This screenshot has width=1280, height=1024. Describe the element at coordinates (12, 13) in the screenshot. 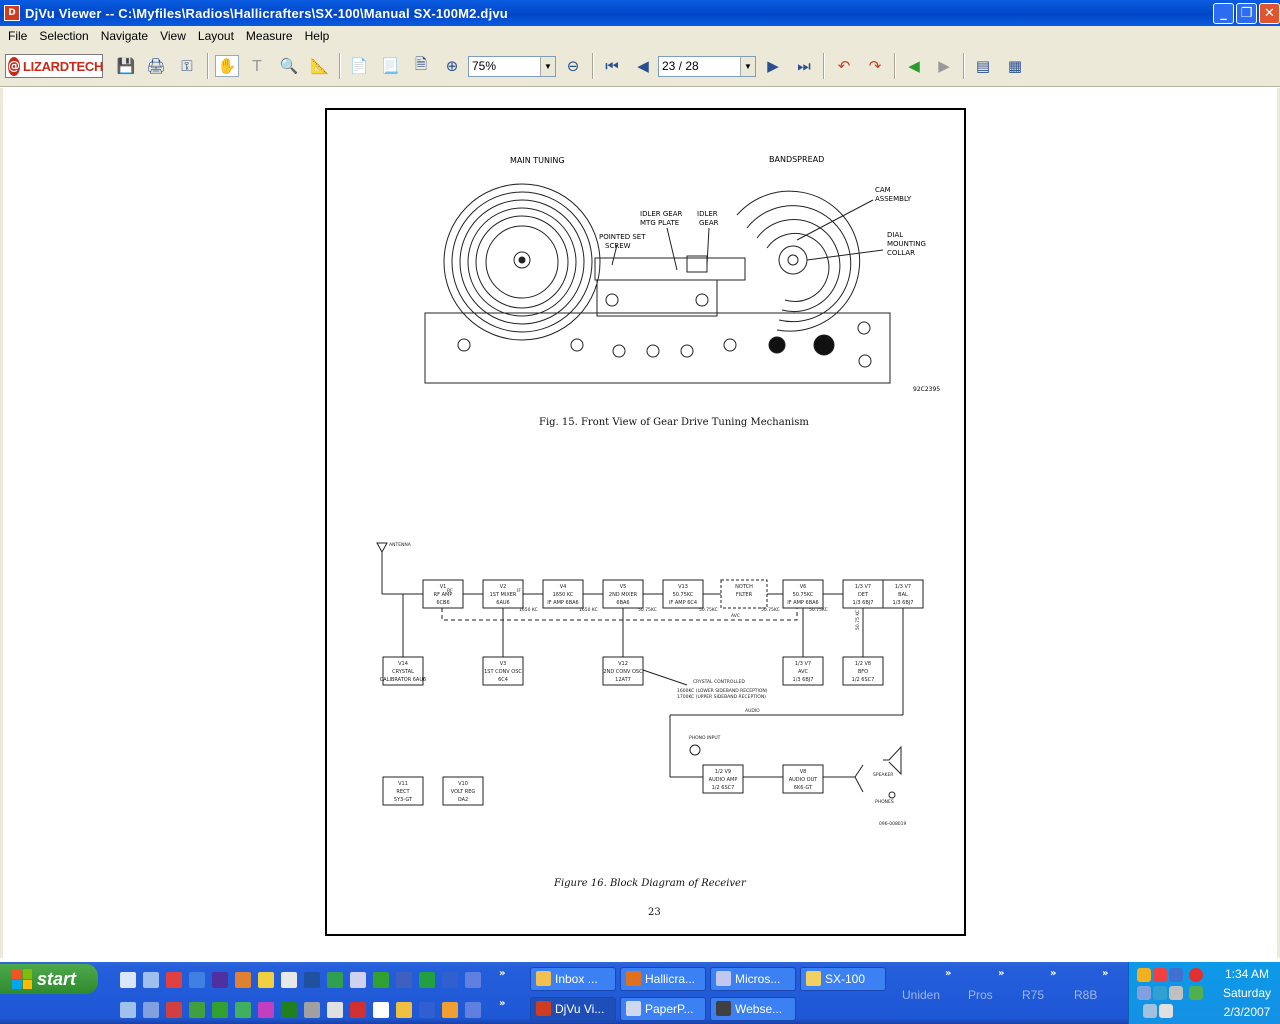

I see `djvu-app-icon: D` at that location.